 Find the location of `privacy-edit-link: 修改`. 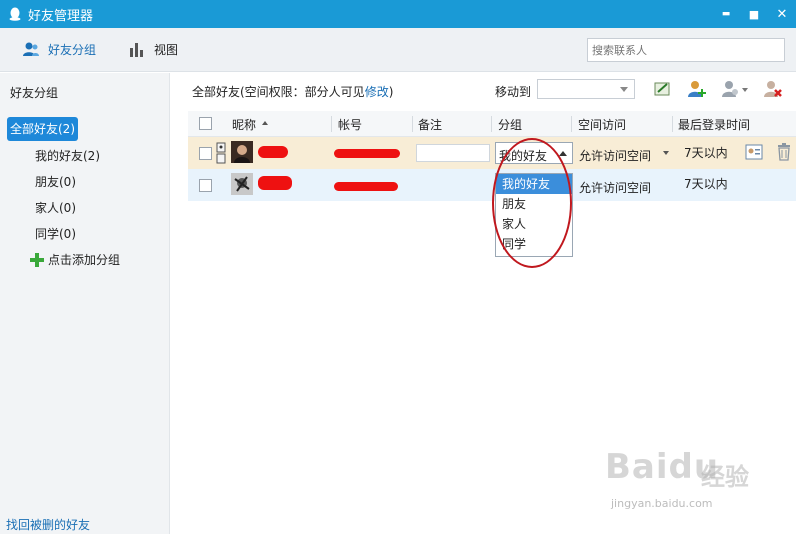

privacy-edit-link: 修改 is located at coordinates (377, 92).